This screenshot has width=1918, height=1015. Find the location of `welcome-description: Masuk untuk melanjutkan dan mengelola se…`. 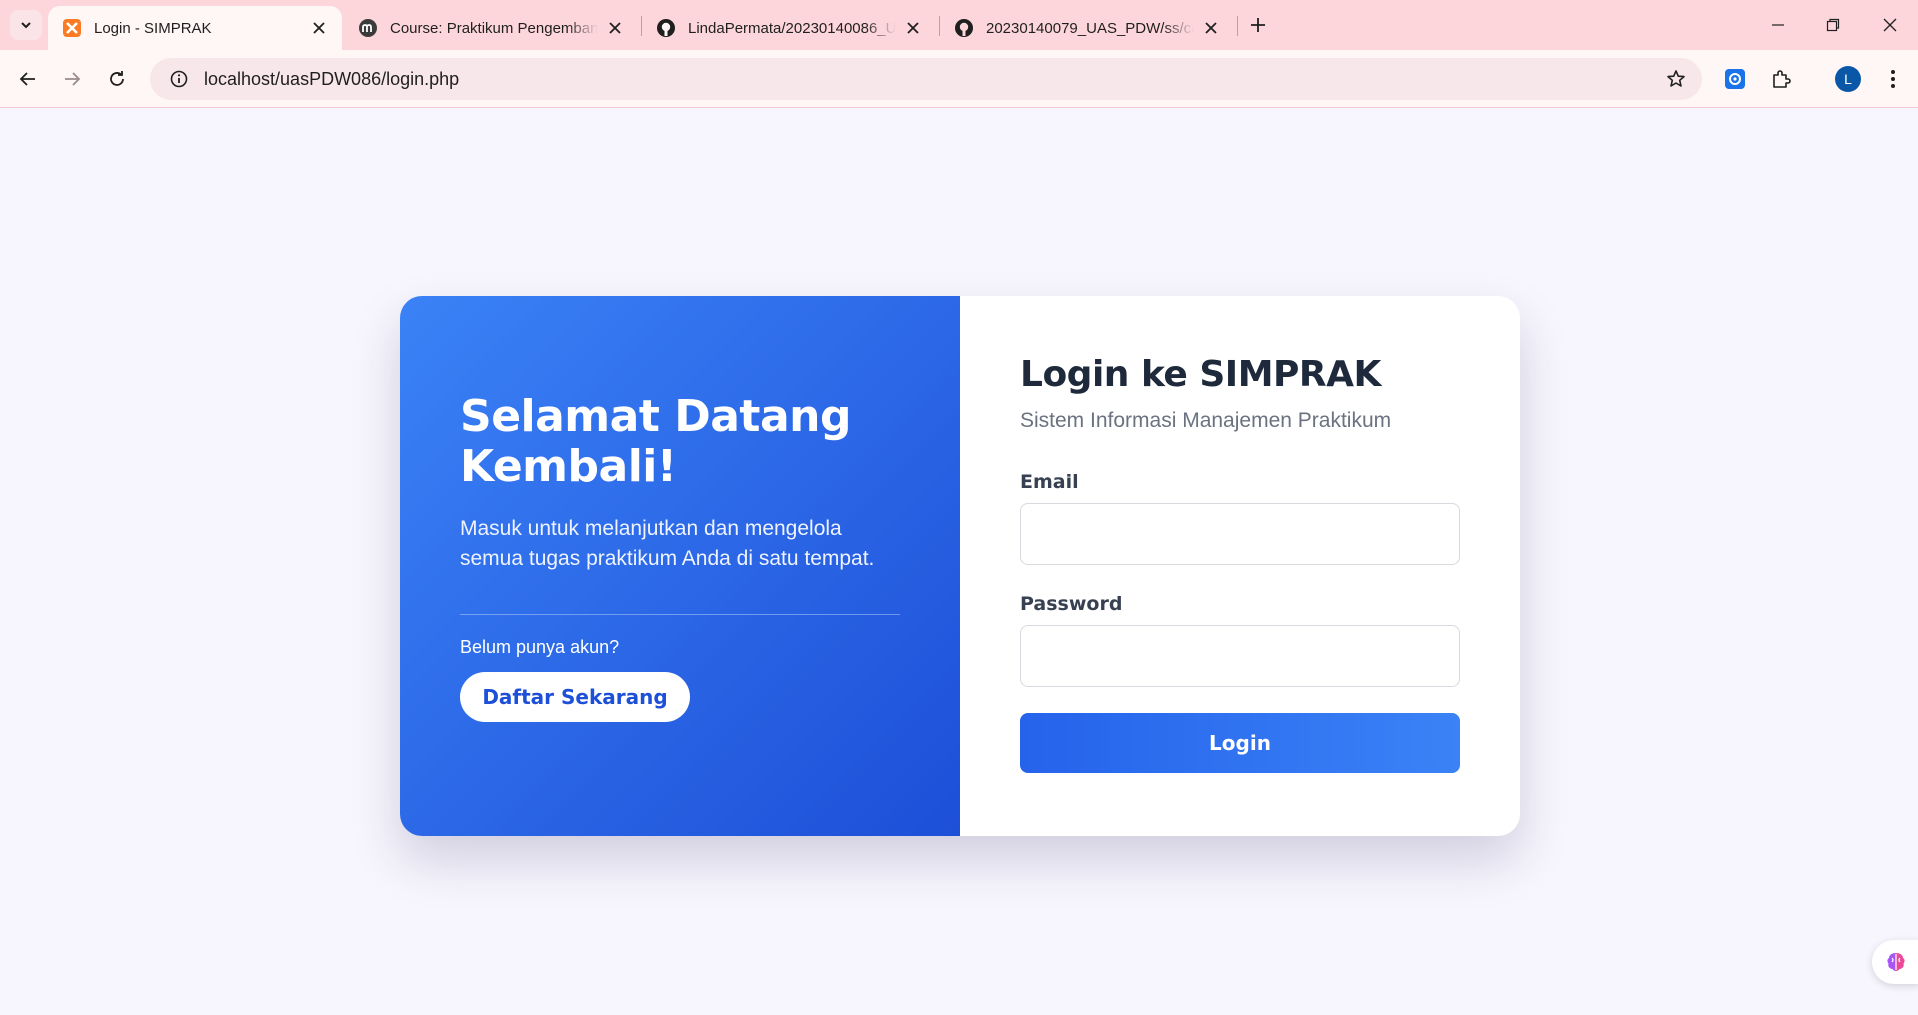

welcome-description: Masuk untuk melanjutkan dan mengelola se… is located at coordinates (667, 543).